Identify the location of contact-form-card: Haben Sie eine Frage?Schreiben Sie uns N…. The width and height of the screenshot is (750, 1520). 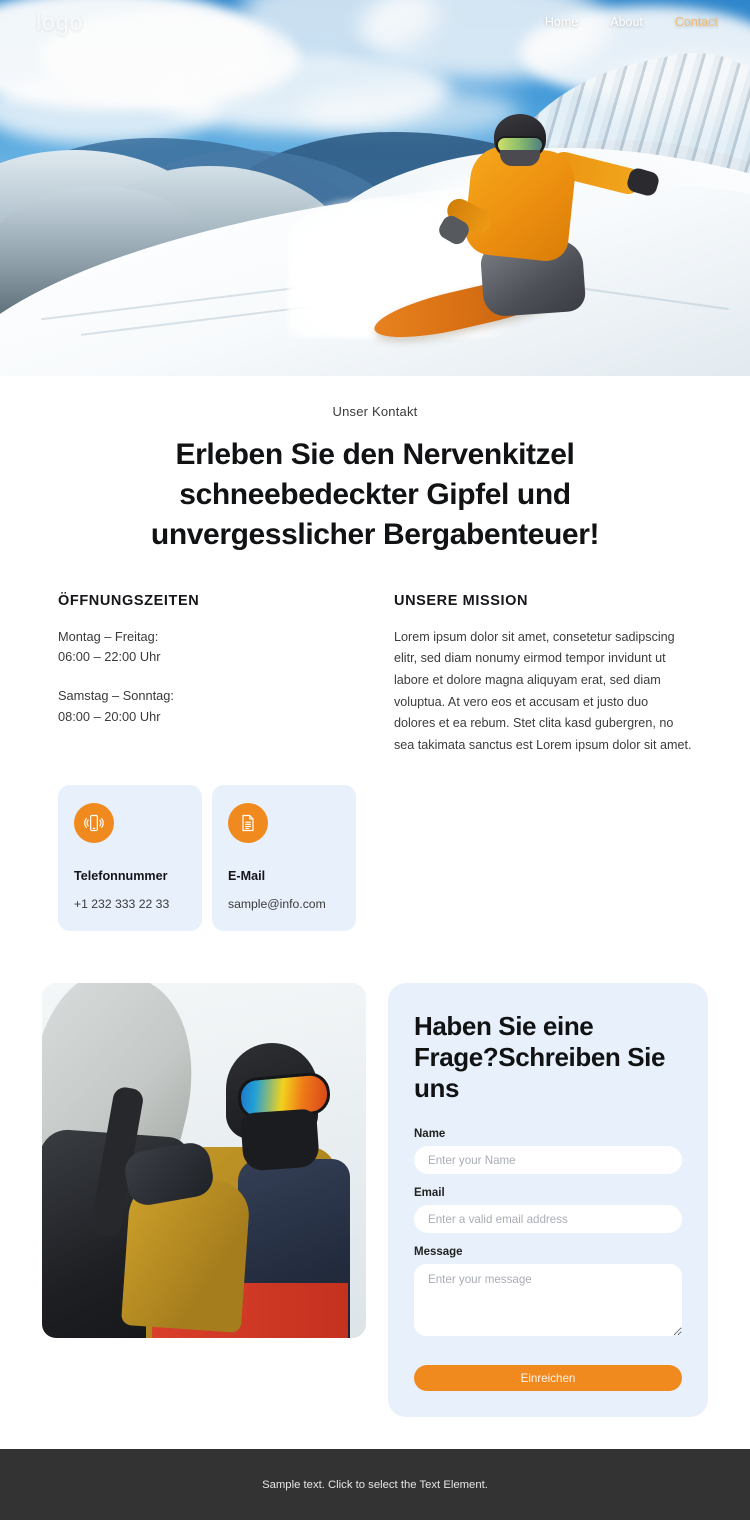
(548, 1200).